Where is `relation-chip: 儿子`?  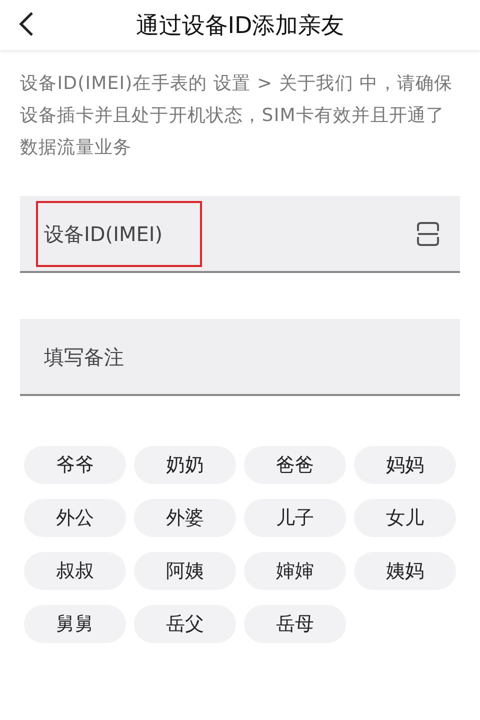 relation-chip: 儿子 is located at coordinates (295, 518).